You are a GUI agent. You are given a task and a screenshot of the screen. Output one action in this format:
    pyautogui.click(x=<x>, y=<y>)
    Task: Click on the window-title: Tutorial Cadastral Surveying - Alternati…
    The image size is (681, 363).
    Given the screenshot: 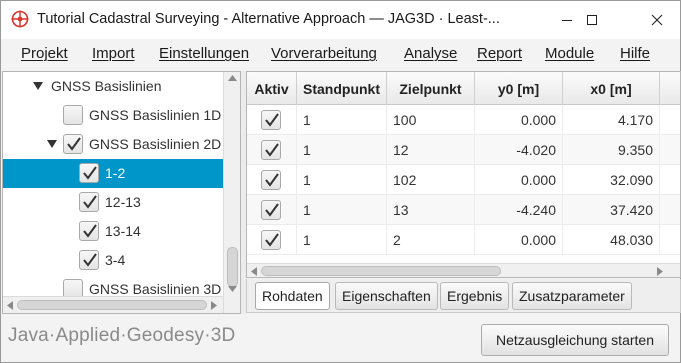 What is the action you would take?
    pyautogui.click(x=268, y=19)
    